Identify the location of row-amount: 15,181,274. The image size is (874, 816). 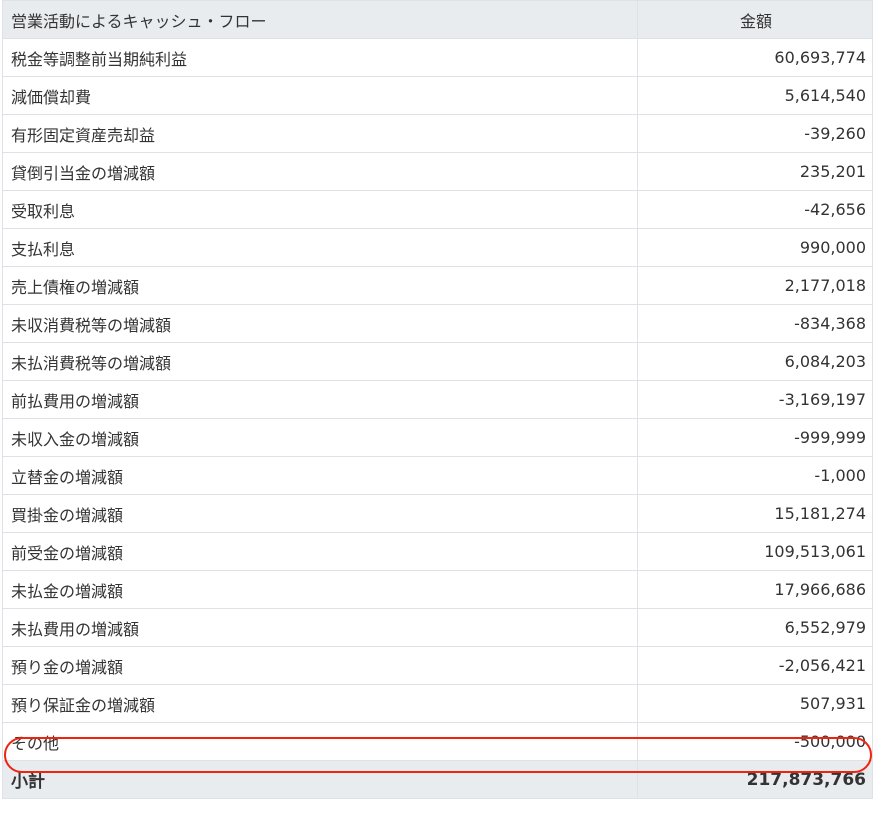
(755, 513).